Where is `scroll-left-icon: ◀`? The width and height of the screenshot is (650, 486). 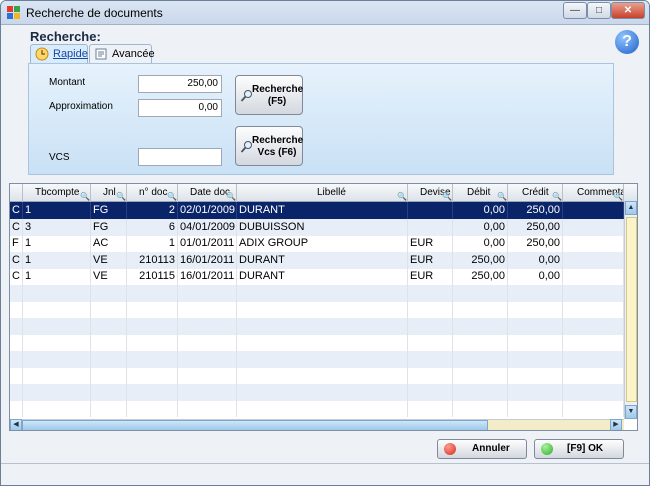 scroll-left-icon: ◀ is located at coordinates (16, 424).